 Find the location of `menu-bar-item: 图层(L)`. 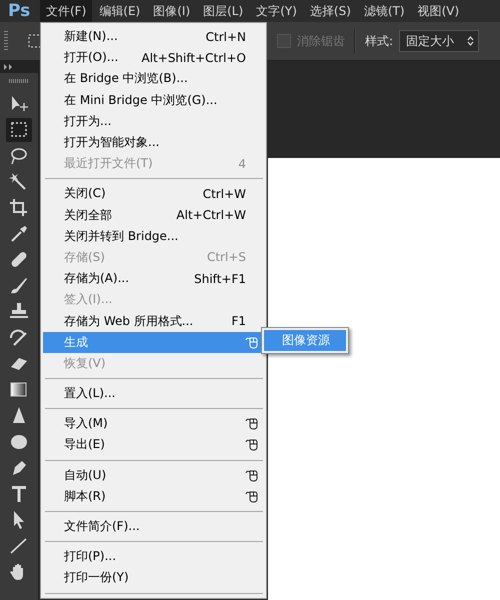

menu-bar-item: 图层(L) is located at coordinates (223, 11).